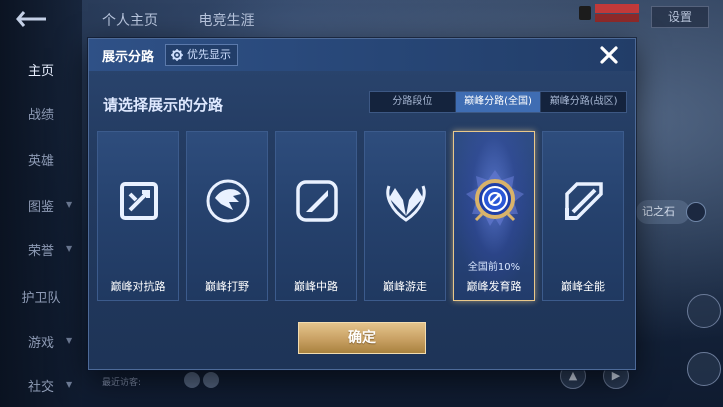  I want to click on stone-icon, so click(696, 212).